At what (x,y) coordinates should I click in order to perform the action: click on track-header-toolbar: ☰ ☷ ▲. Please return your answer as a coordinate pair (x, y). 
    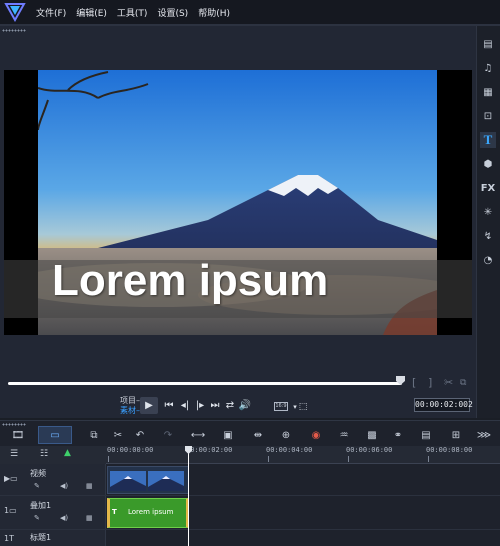
    Looking at the image, I should click on (53, 455).